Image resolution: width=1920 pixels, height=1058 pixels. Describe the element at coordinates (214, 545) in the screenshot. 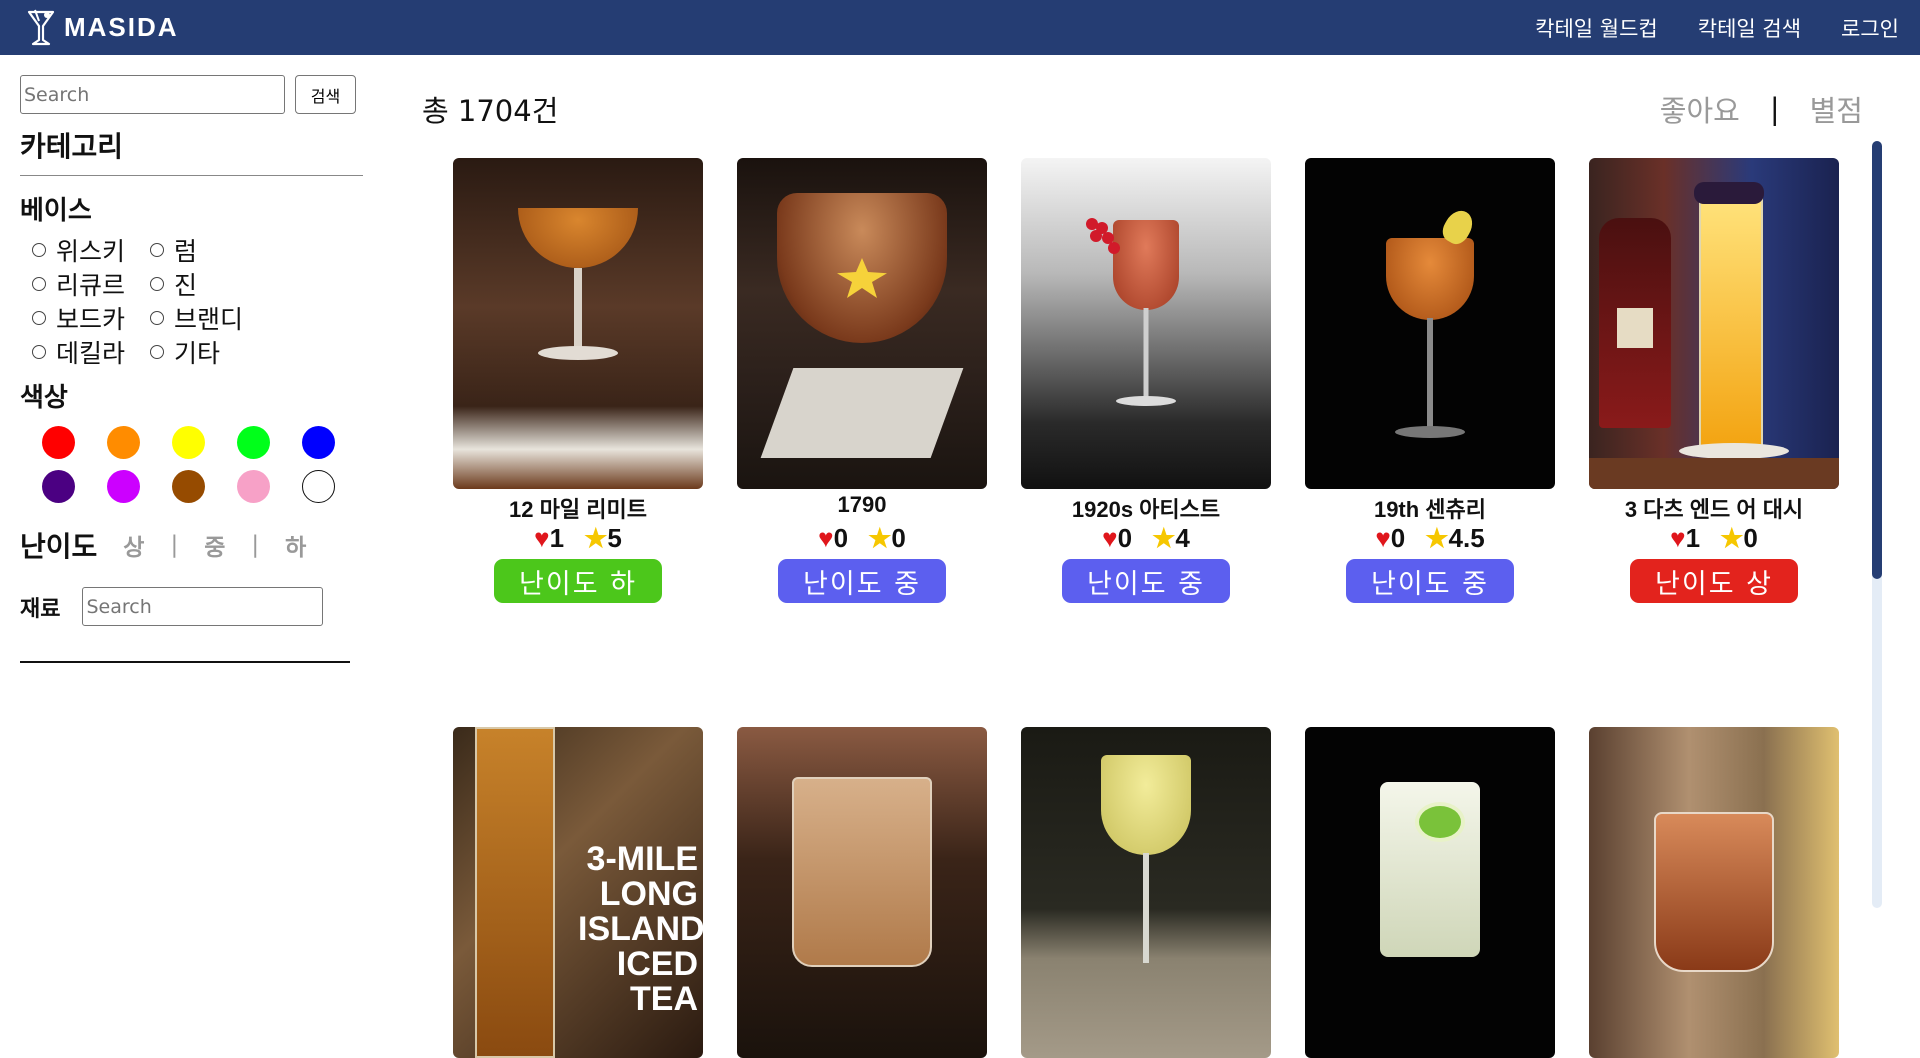

I see `difficulty-option-mid: 중` at that location.